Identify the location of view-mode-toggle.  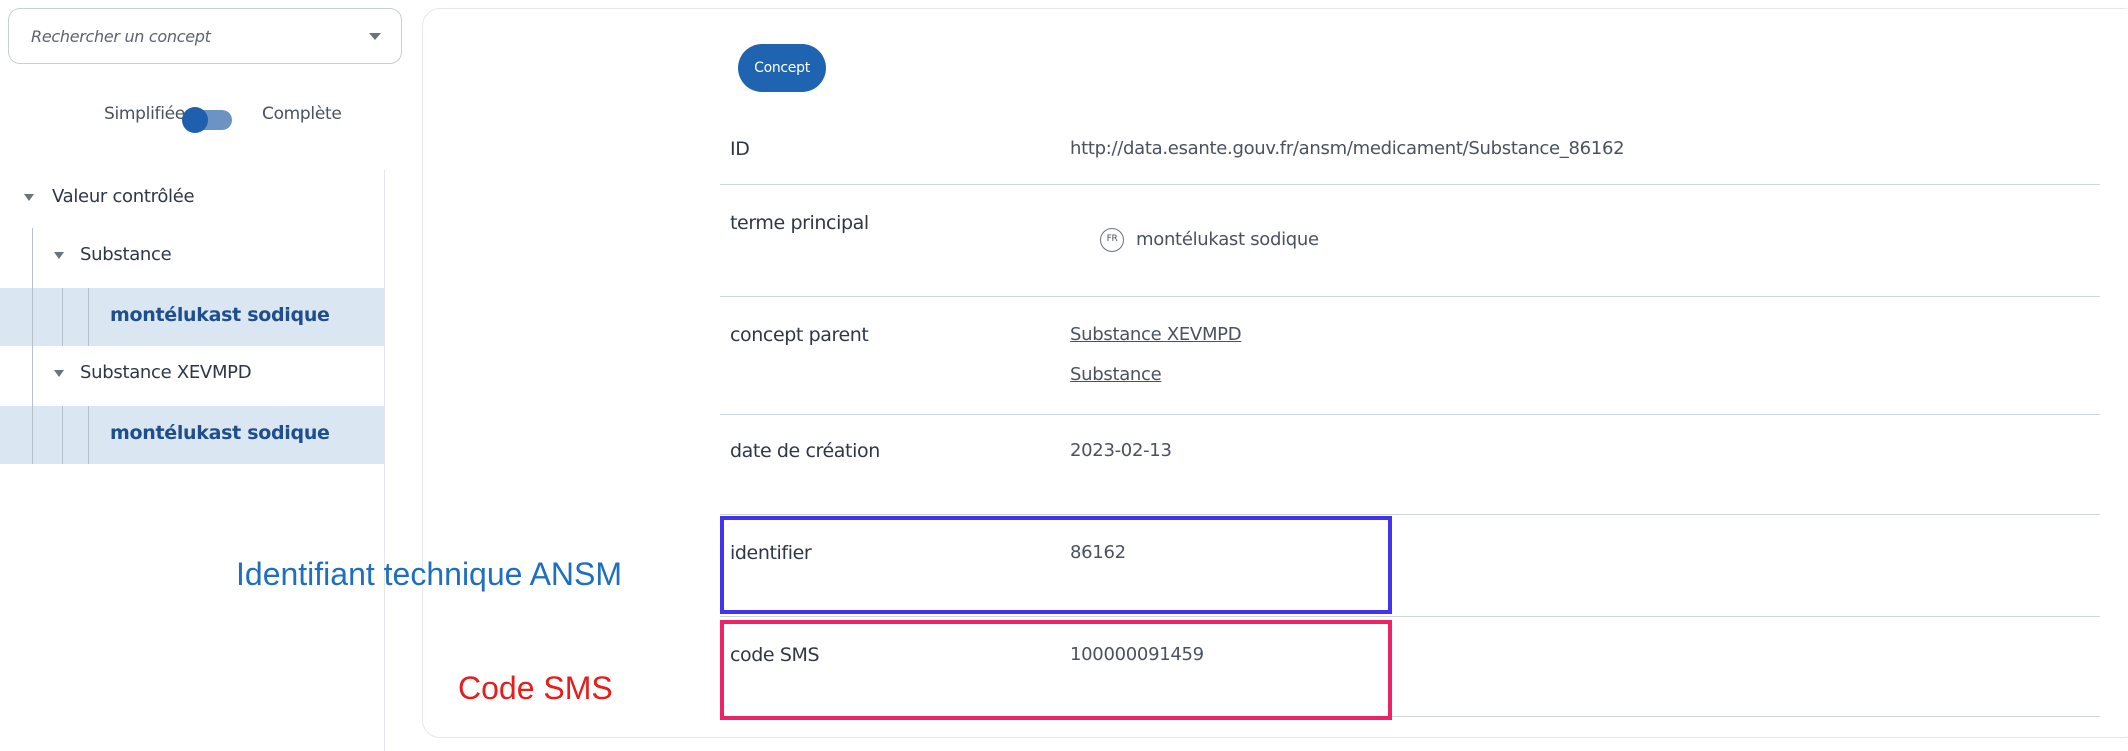
(207, 120).